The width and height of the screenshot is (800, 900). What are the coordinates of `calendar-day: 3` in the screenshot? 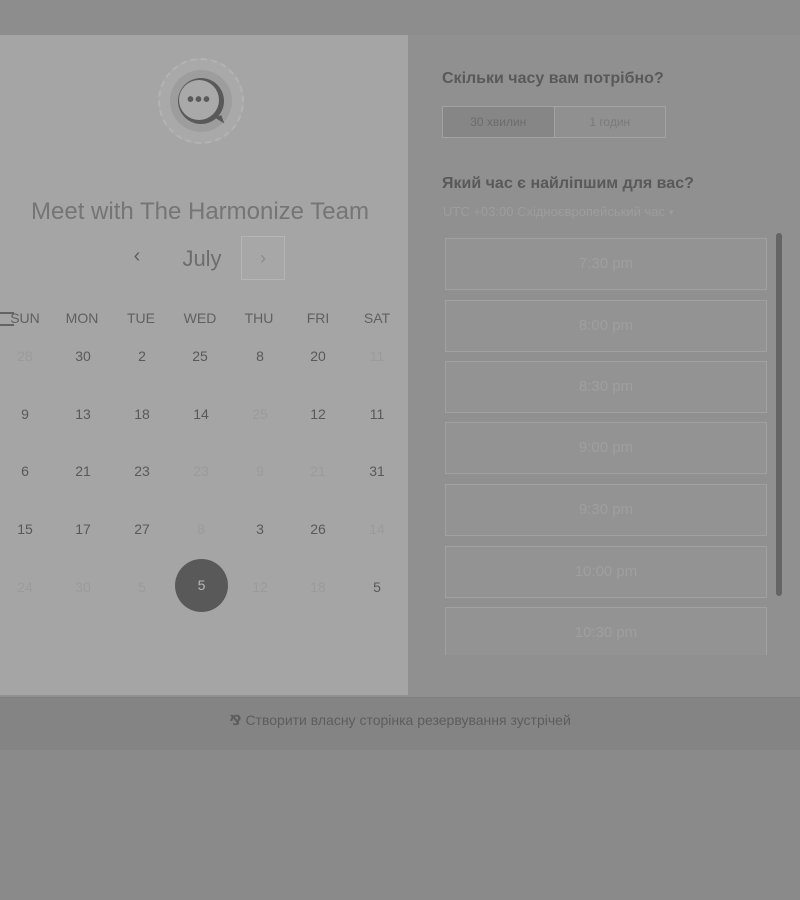 It's located at (260, 529).